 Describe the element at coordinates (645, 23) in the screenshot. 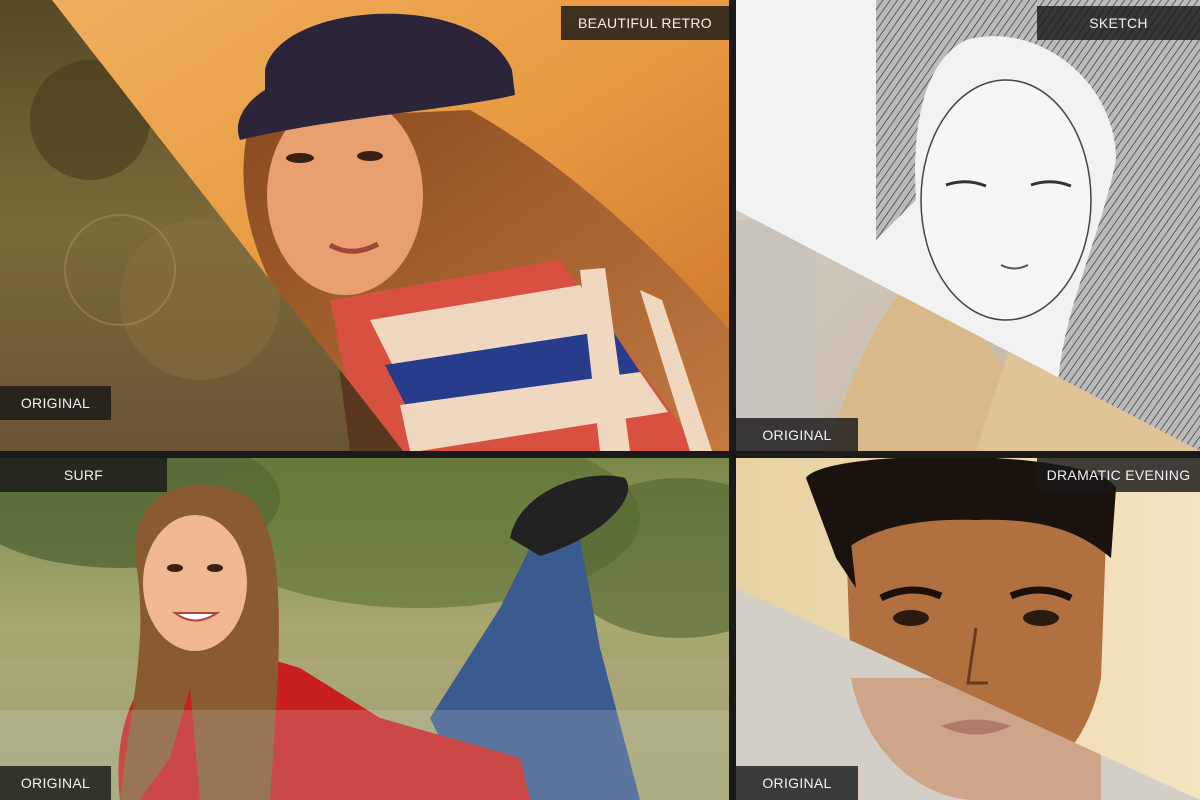

I see `effect-label: BEAUTIFUL RETRO` at that location.